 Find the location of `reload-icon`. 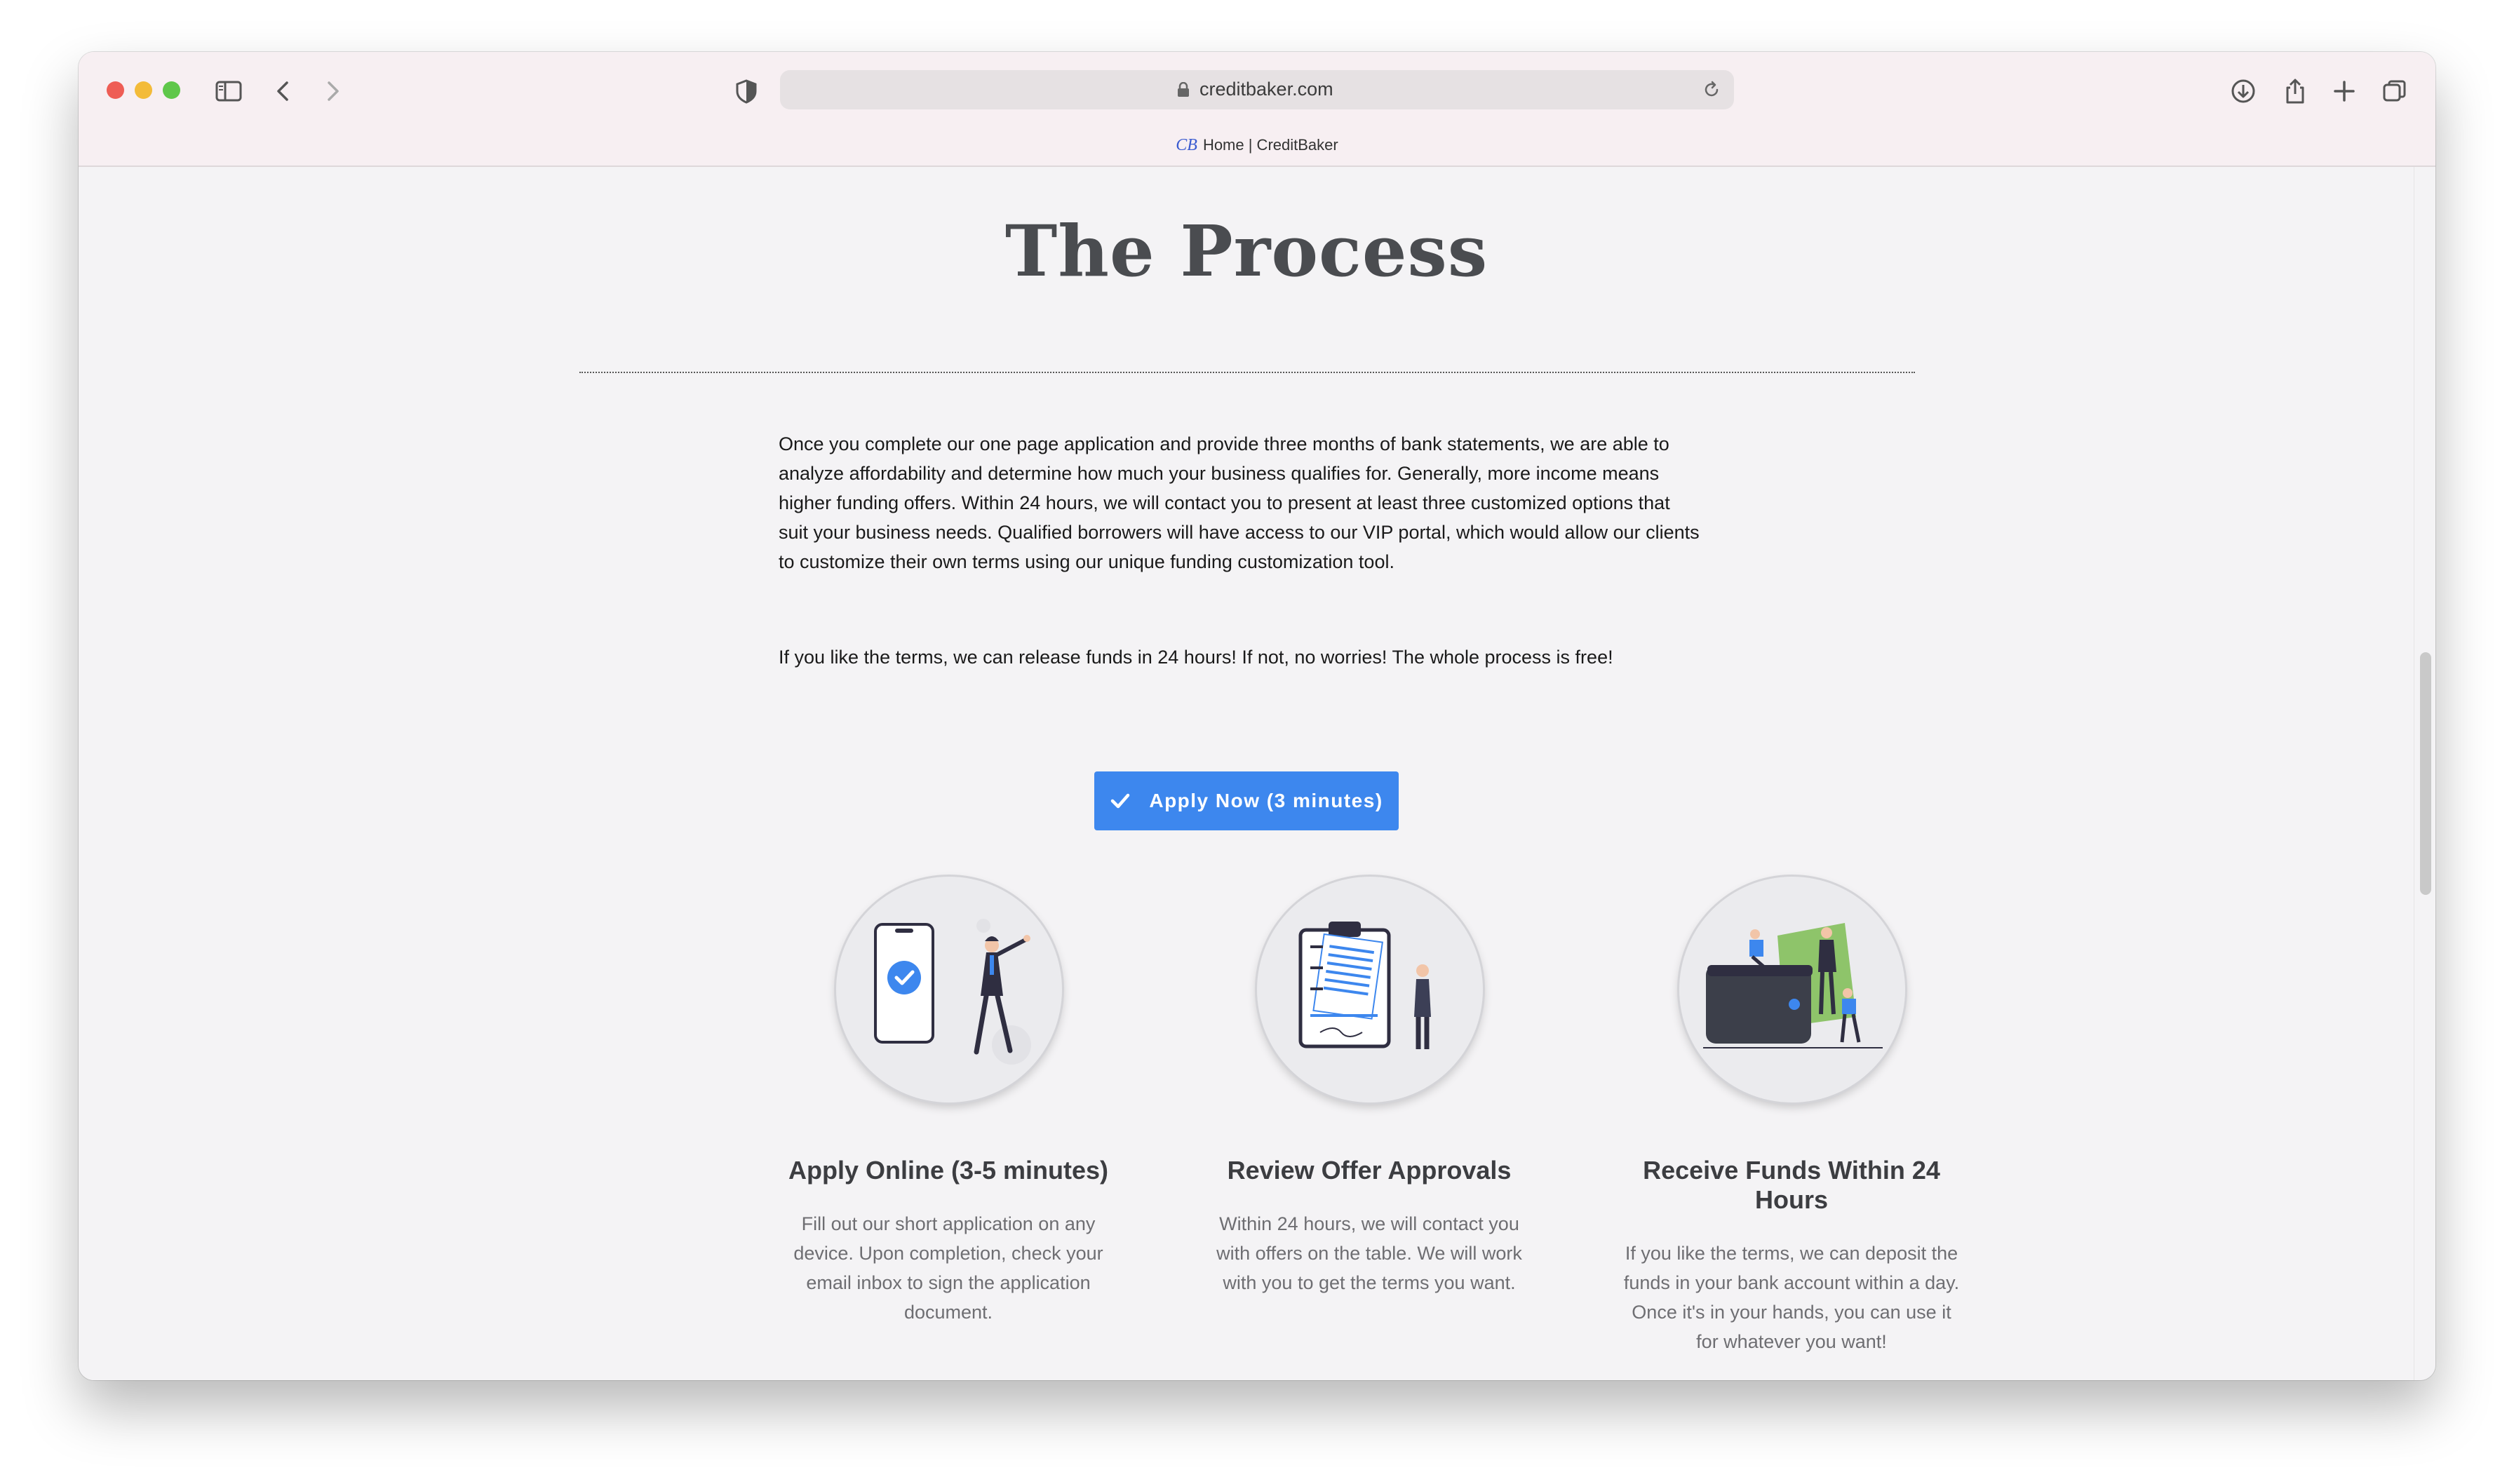

reload-icon is located at coordinates (1712, 90).